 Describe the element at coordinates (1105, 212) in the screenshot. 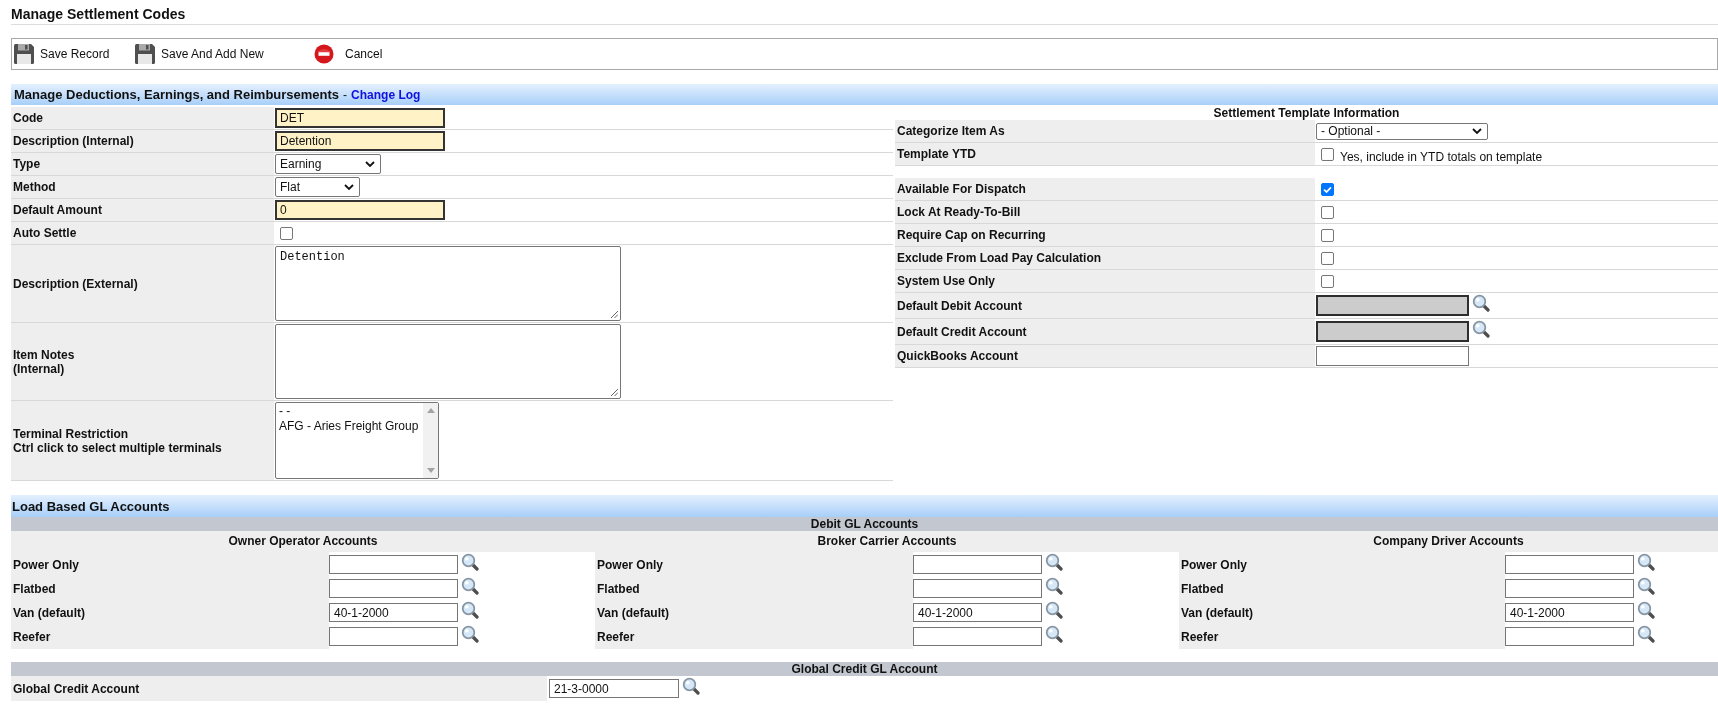

I see `field-label: Lock At Ready-To-Bill` at that location.